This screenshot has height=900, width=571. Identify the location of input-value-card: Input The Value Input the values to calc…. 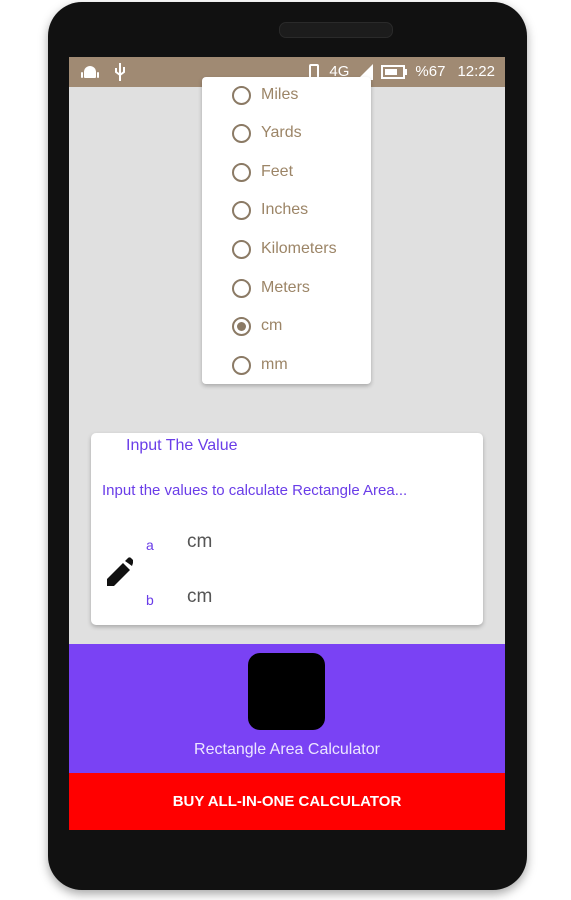
(287, 529).